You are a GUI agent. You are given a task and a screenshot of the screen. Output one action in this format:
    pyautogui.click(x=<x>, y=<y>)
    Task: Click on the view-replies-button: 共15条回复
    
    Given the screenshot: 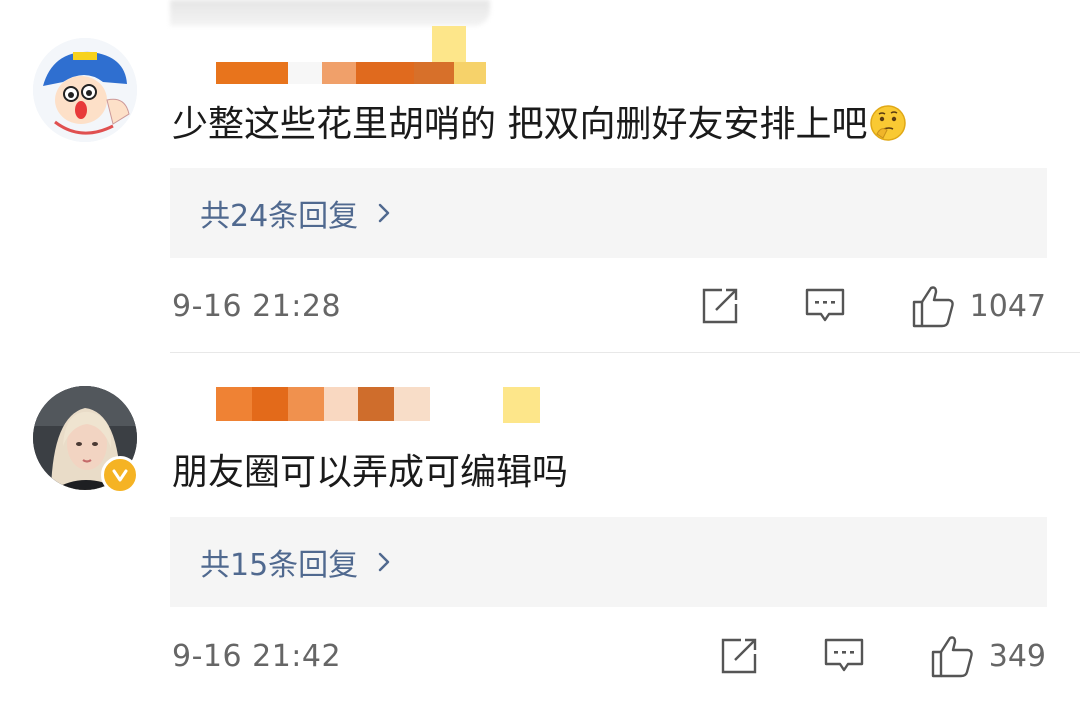 What is the action you would take?
    pyautogui.click(x=608, y=562)
    